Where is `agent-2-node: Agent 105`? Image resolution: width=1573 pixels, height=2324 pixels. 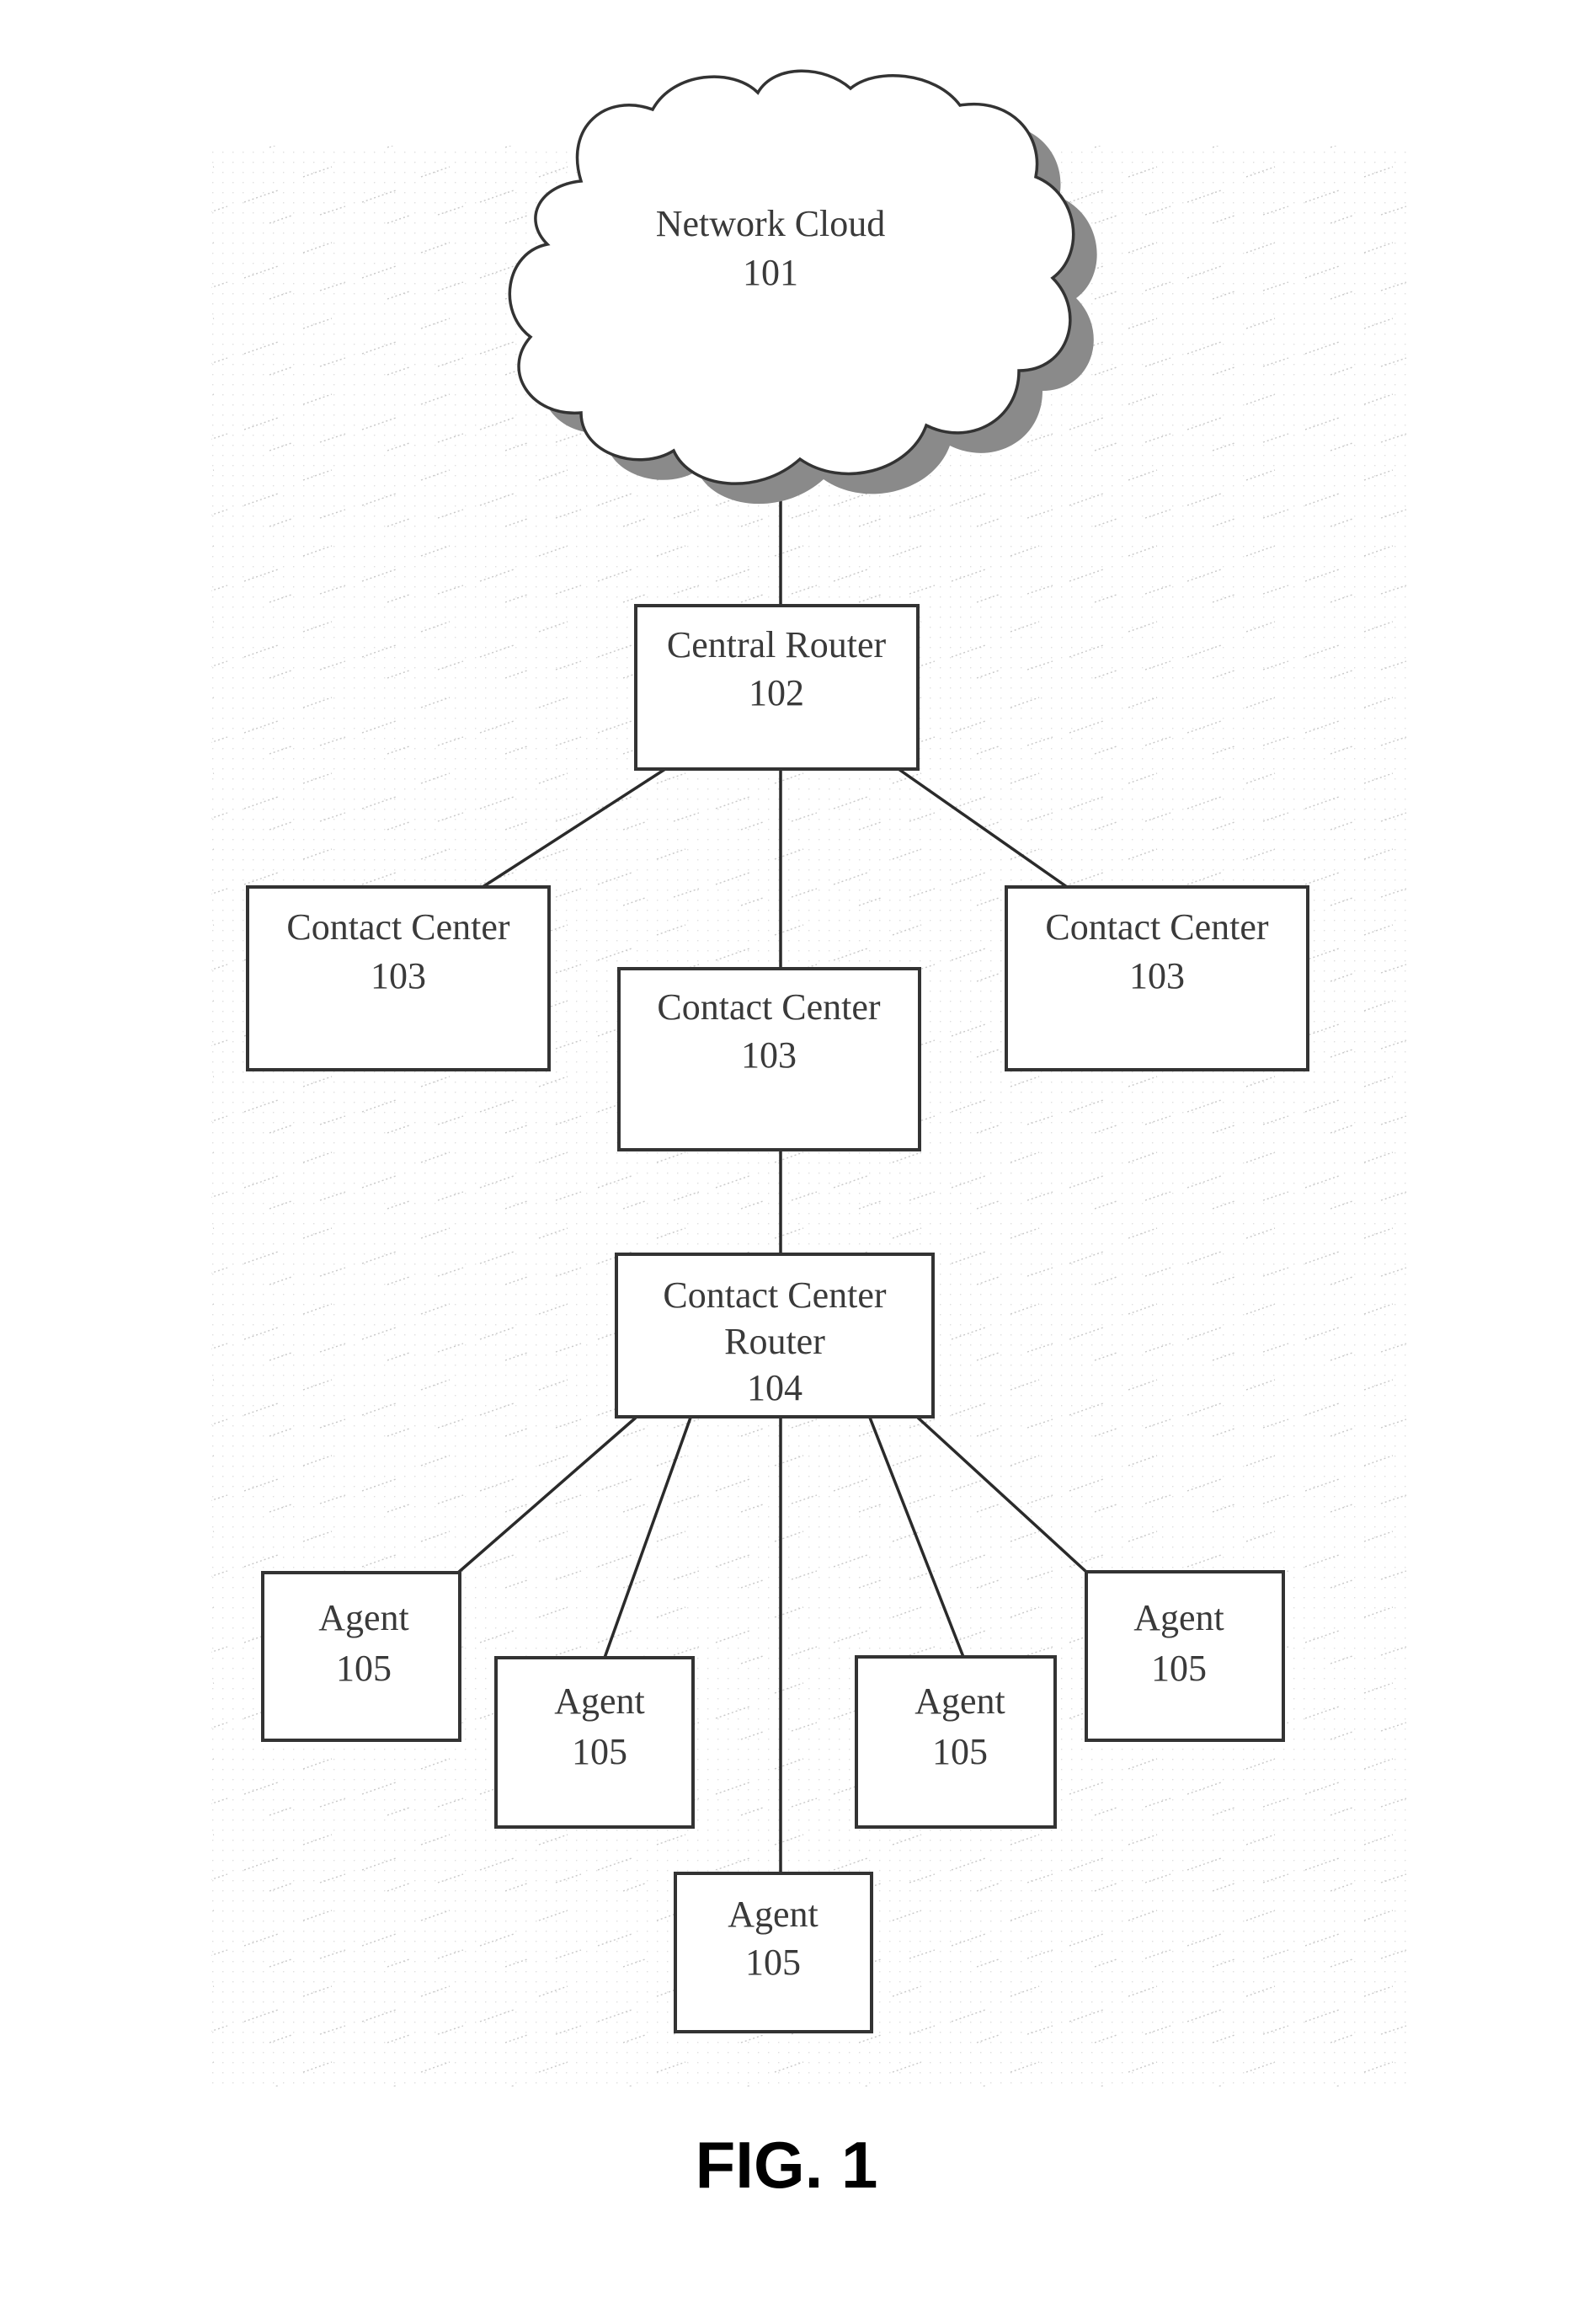 agent-2-node: Agent 105 is located at coordinates (594, 1742).